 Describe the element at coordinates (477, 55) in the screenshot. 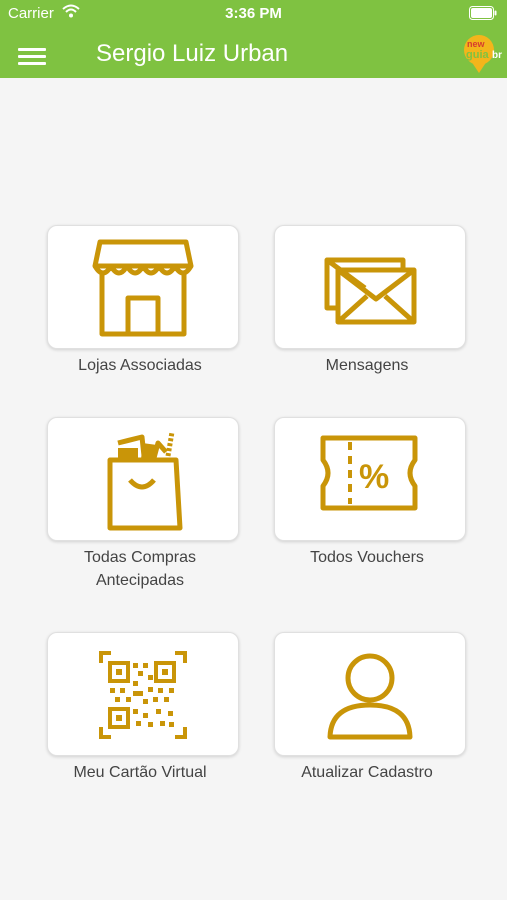

I see `svg-text: guia` at that location.